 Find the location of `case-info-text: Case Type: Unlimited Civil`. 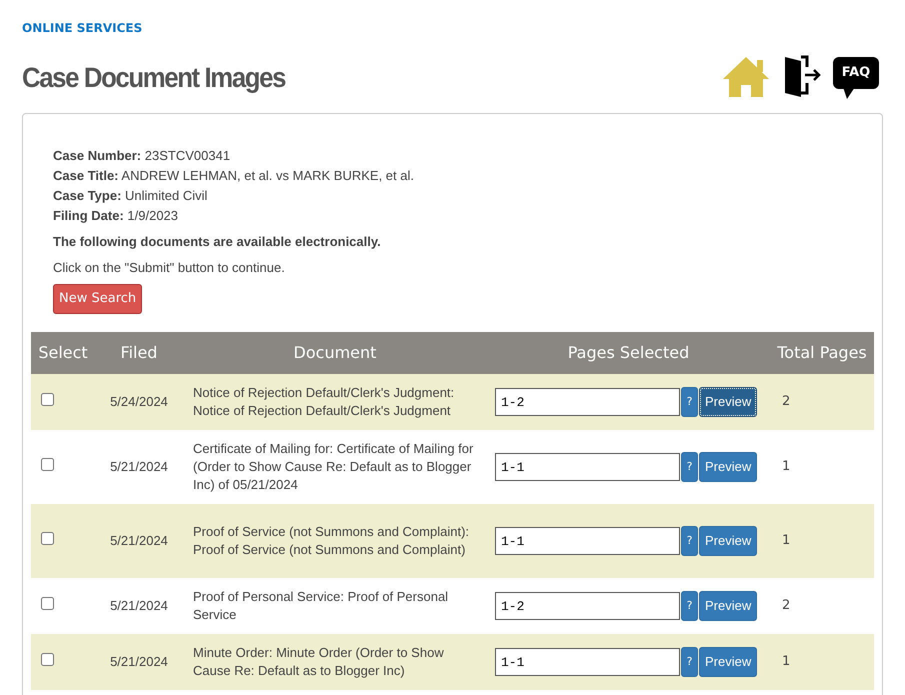

case-info-text: Case Type: Unlimited Civil is located at coordinates (130, 196).